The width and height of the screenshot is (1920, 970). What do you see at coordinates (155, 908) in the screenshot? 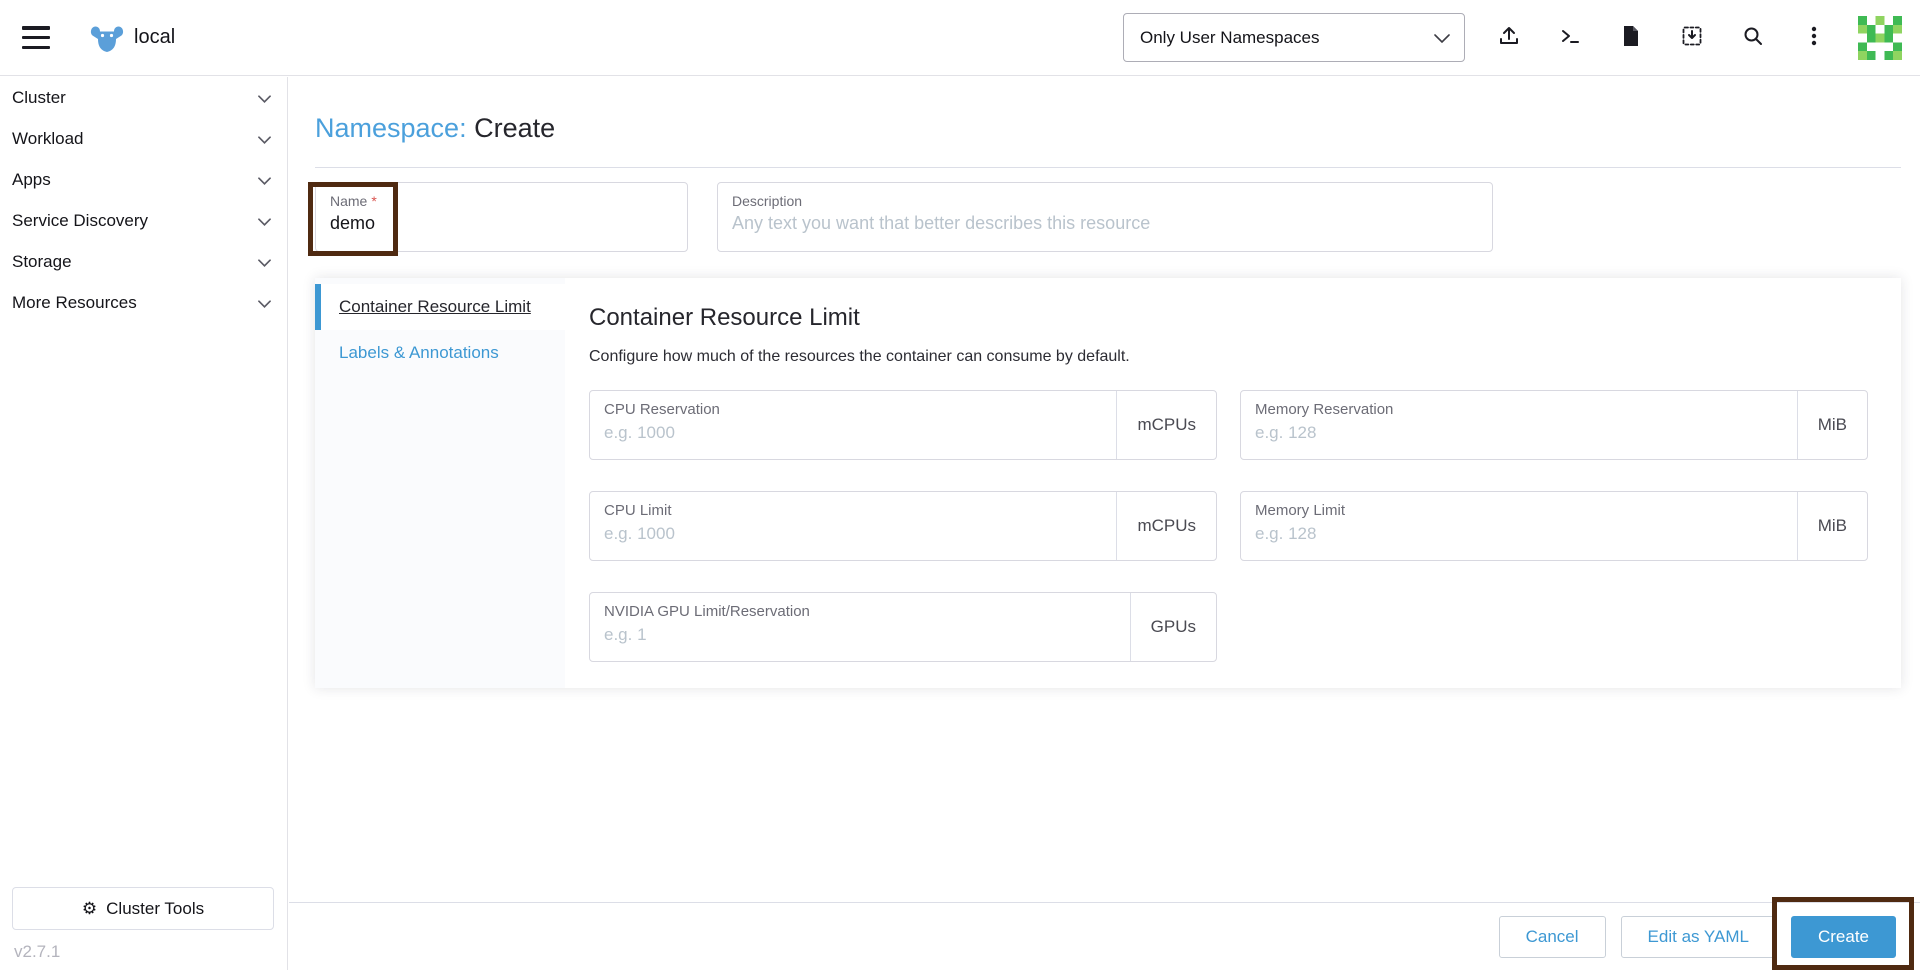
I see `cluster-tools-label: Cluster Tools` at bounding box center [155, 908].